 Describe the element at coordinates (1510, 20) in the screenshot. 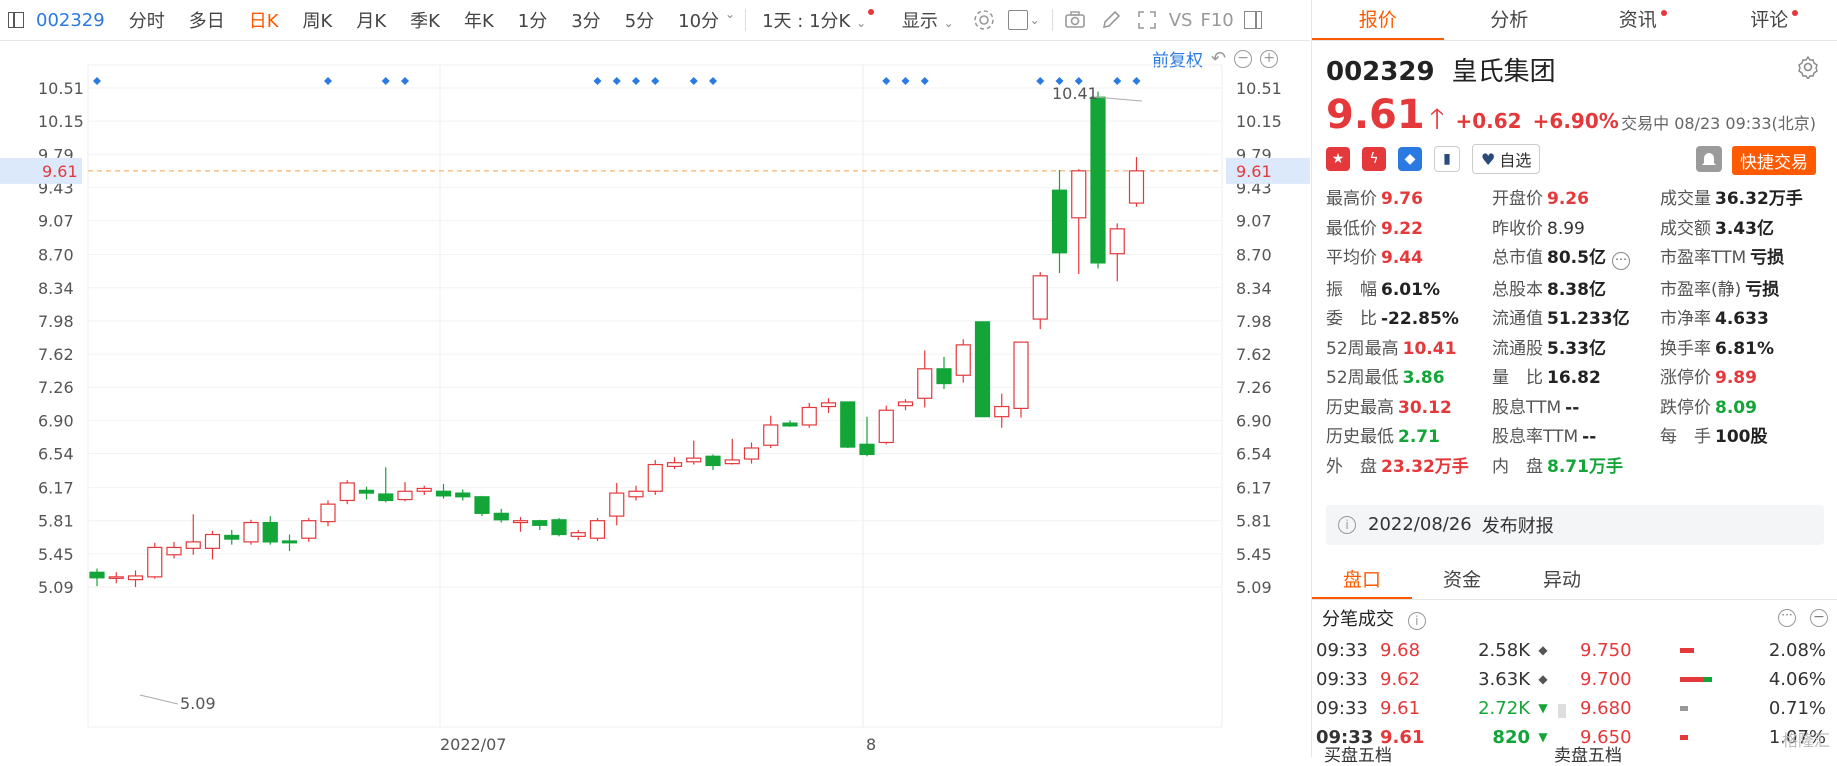

I see `tab-1: 分析` at that location.